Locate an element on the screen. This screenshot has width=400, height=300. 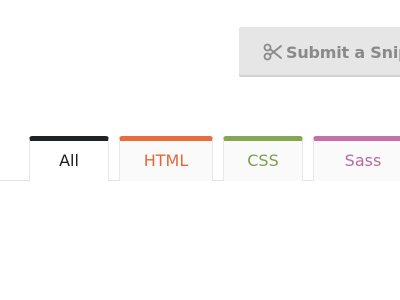
tab-all: All is located at coordinates (69, 159).